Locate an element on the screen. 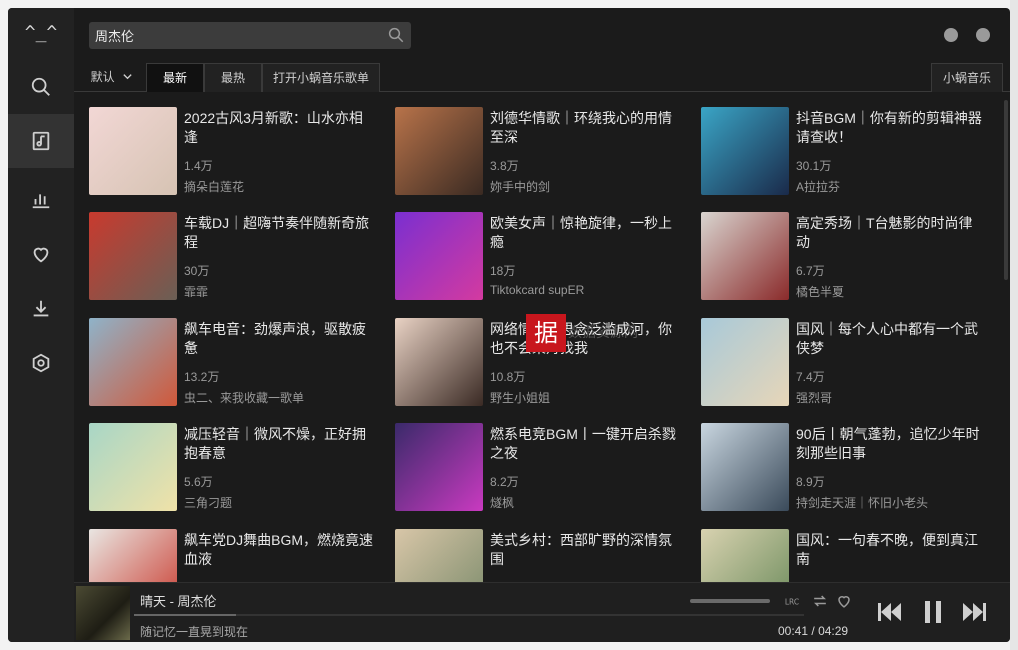  playlist-card: 美式乡村：西部旷野的深情氛围 is located at coordinates (540, 556).